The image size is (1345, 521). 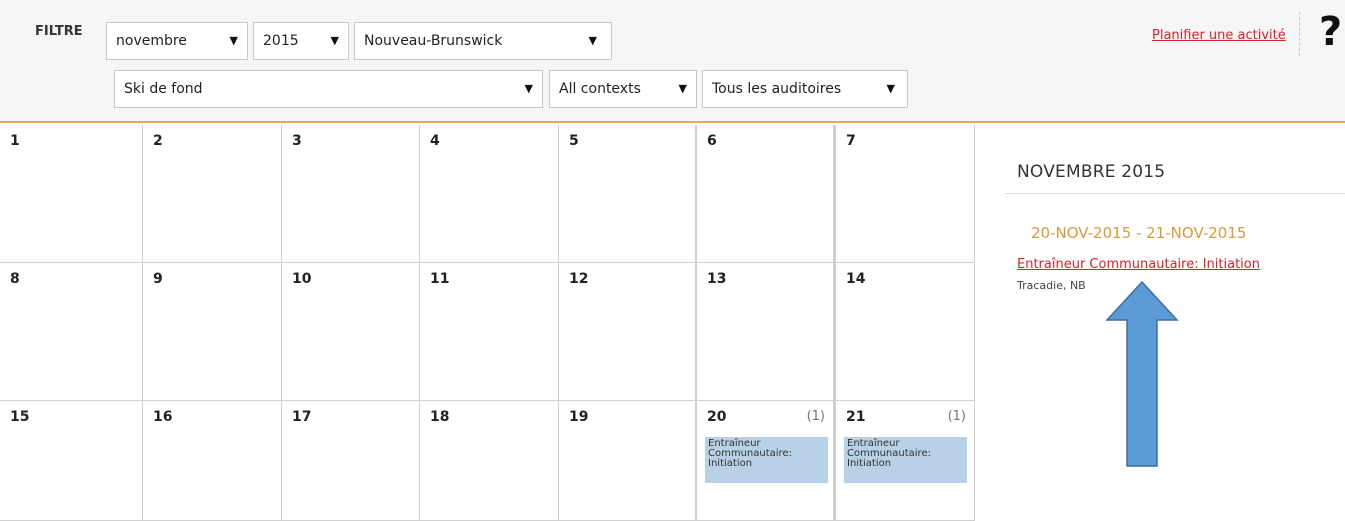 I want to click on day-number: 8, so click(x=15, y=279).